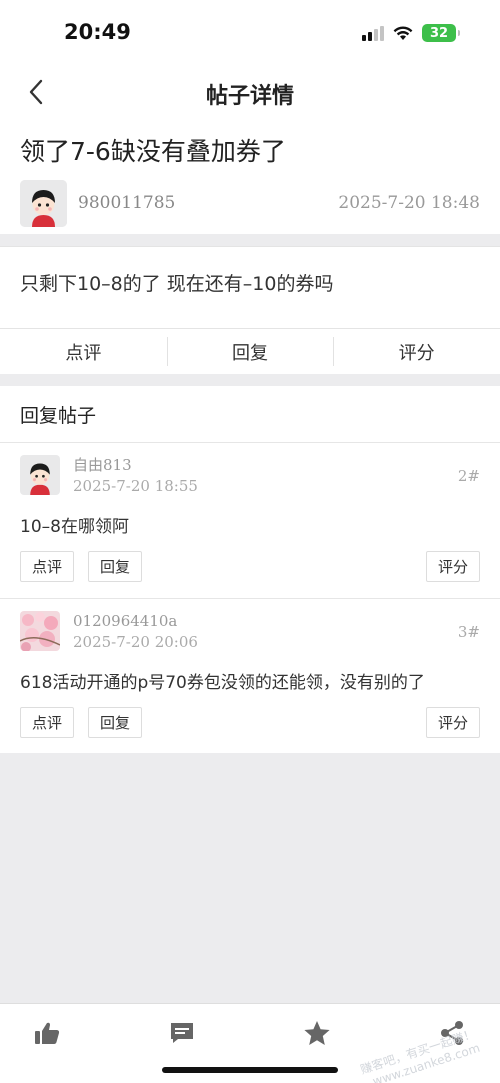 The width and height of the screenshot is (500, 1083). I want to click on bottom-toolbar: 赚客吧，有买一起赚！ www.zuanke8.com, so click(250, 1043).